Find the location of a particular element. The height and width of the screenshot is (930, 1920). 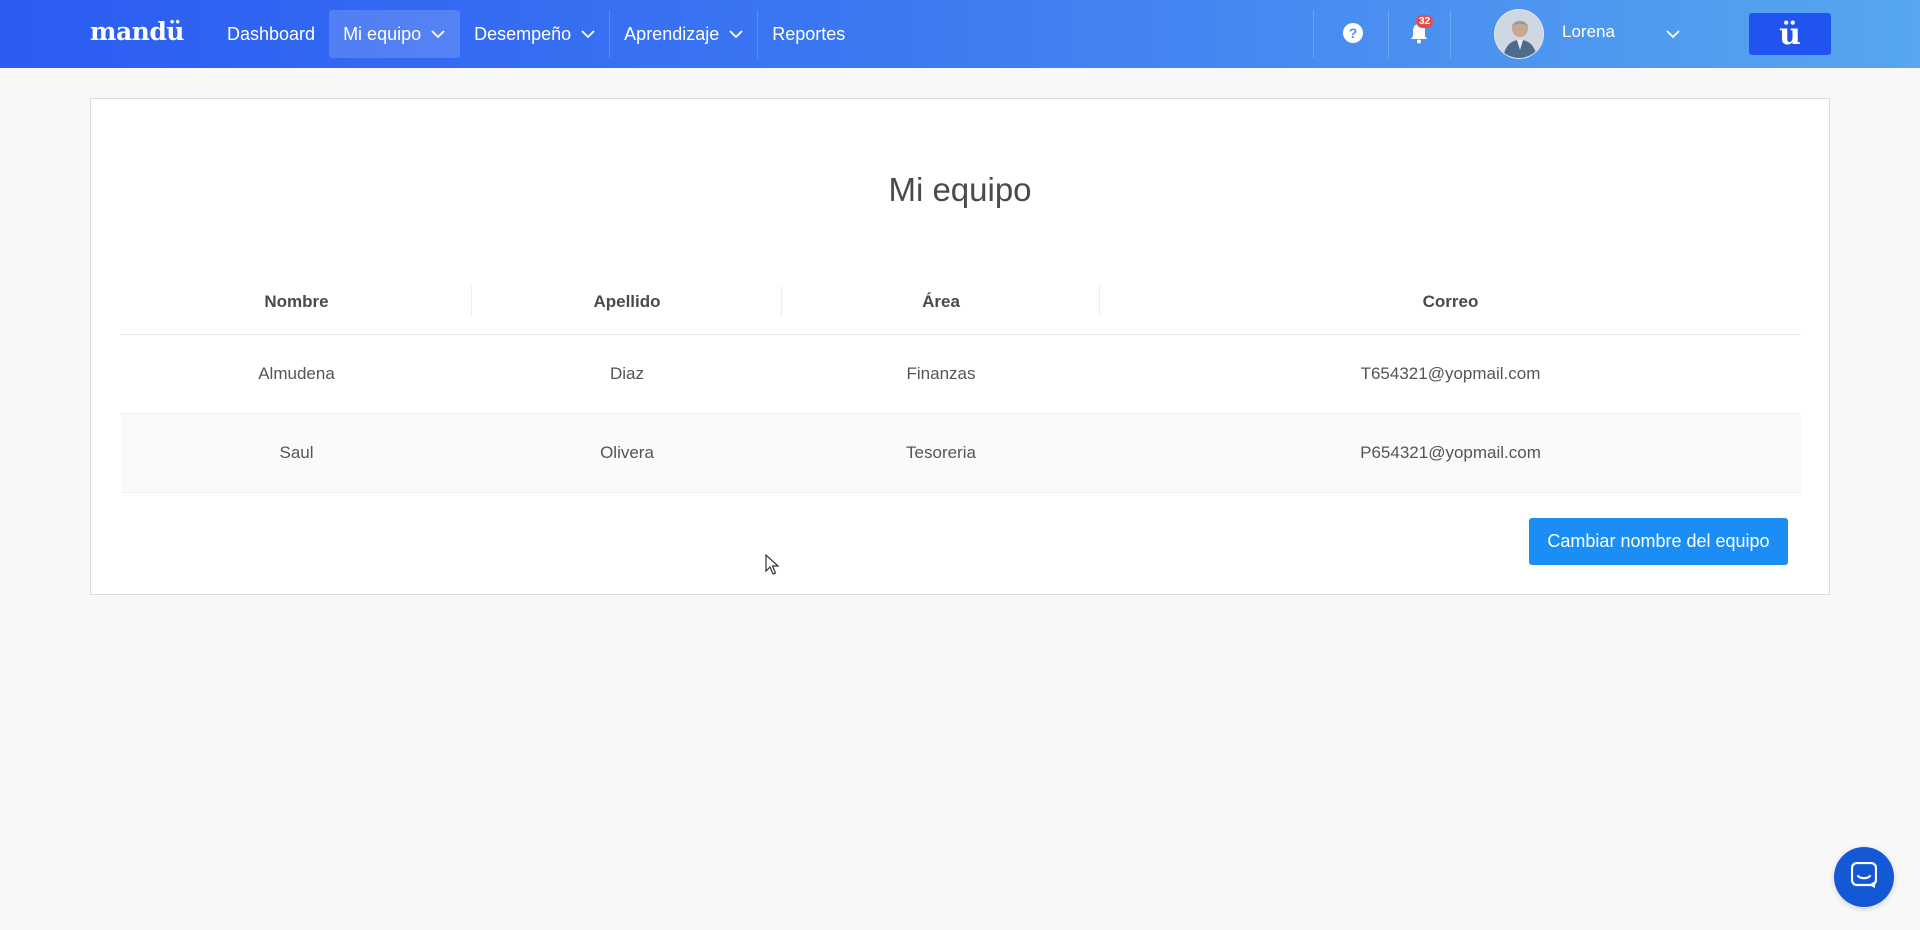

column-header-label: Apellido is located at coordinates (627, 301).